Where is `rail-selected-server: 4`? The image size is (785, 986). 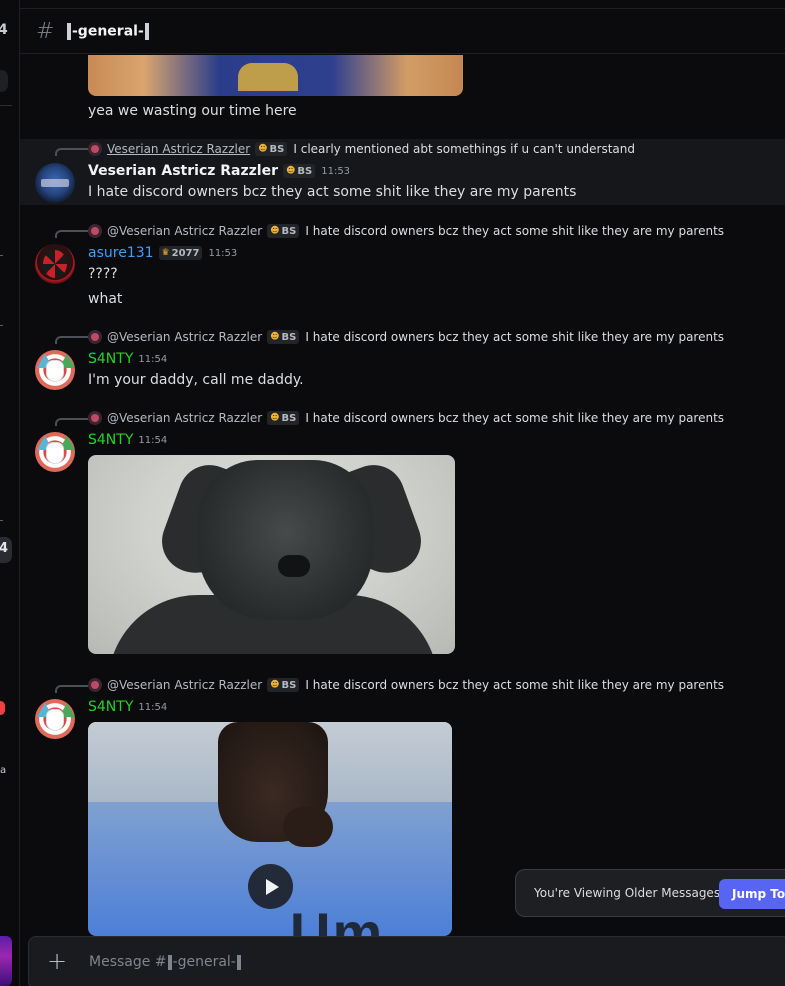 rail-selected-server: 4 is located at coordinates (6, 550).